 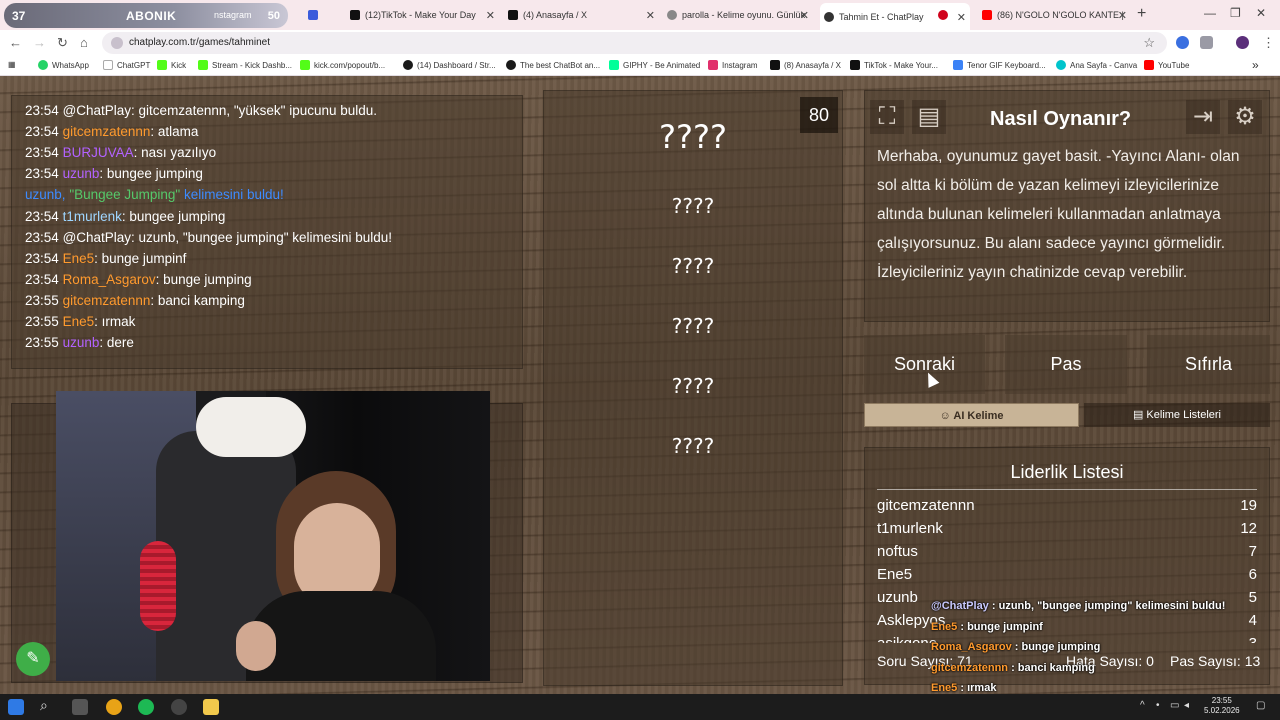 What do you see at coordinates (929, 117) in the screenshot?
I see `document-icon: ▤` at bounding box center [929, 117].